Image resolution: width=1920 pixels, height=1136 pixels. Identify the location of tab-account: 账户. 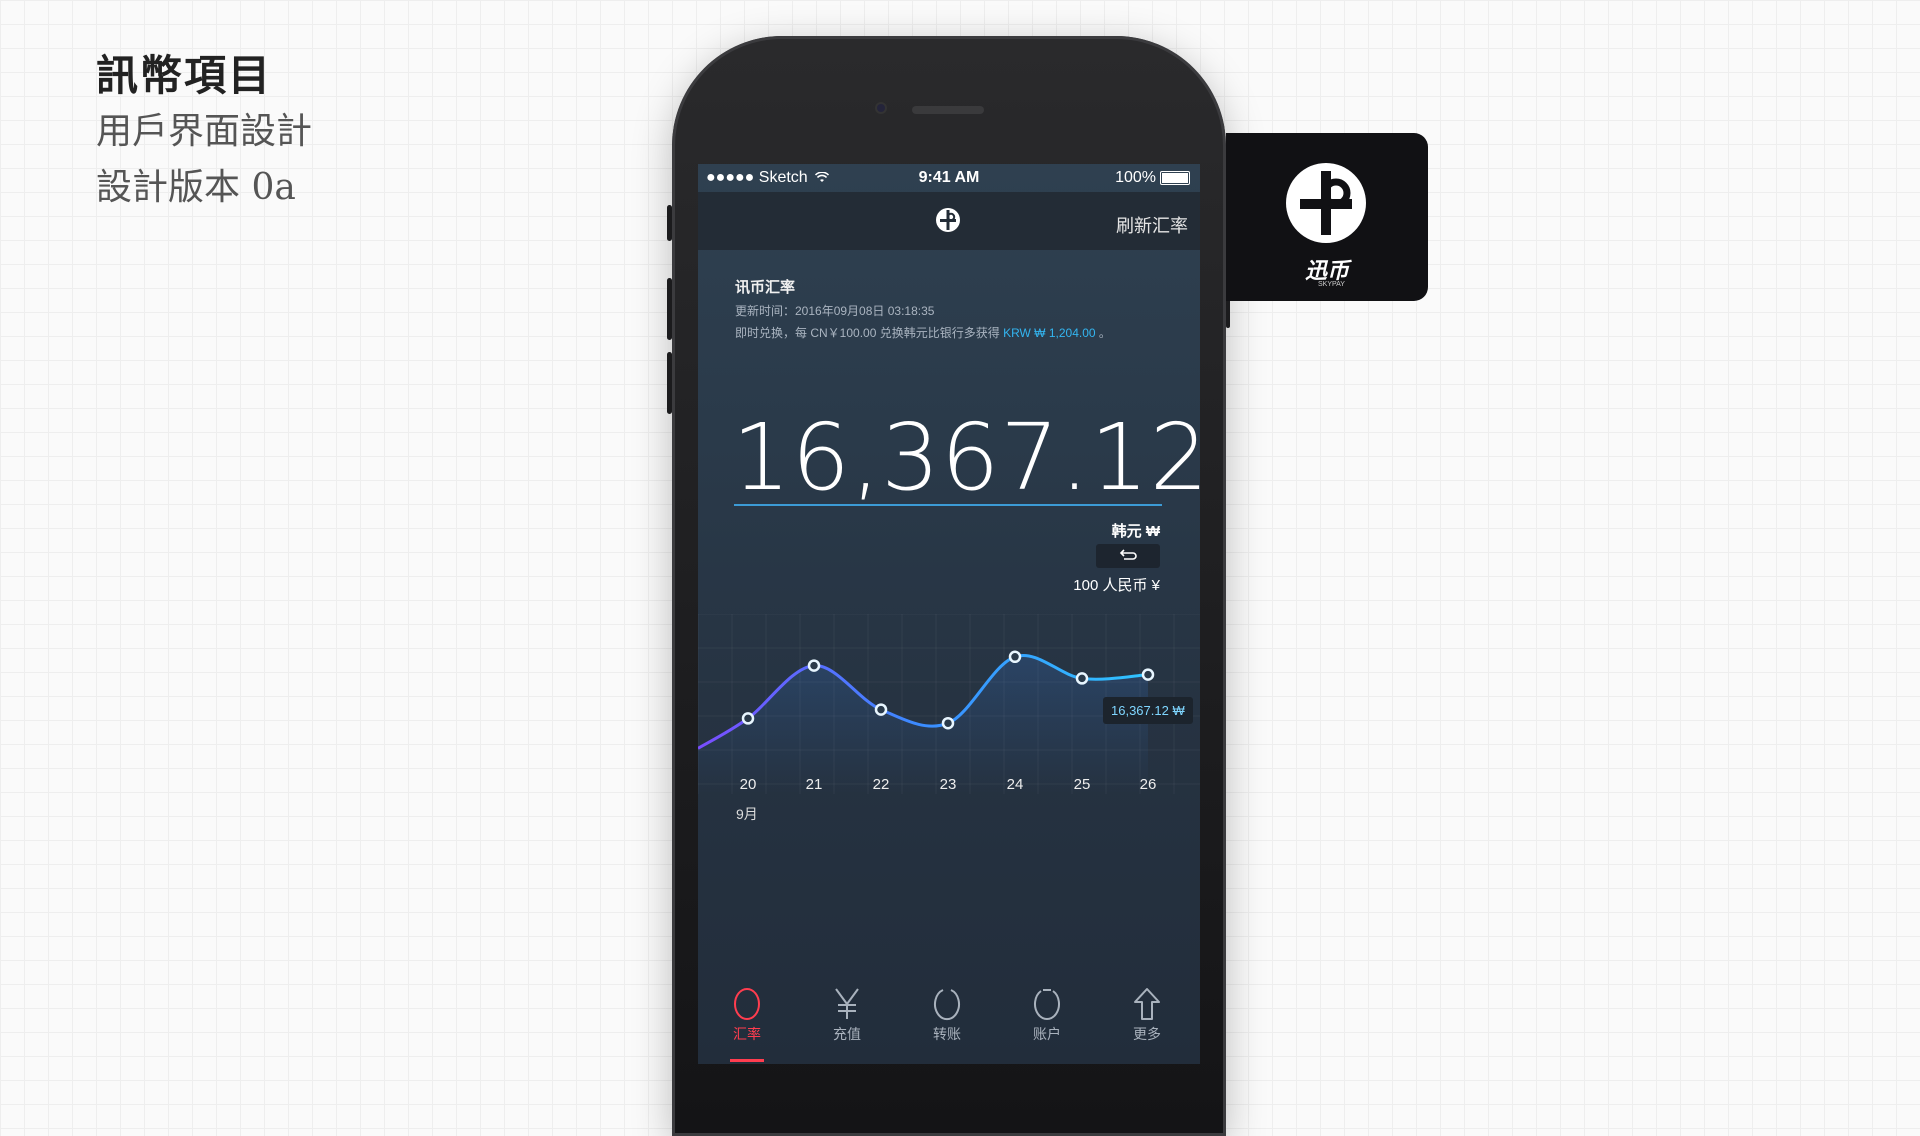
(1047, 1014).